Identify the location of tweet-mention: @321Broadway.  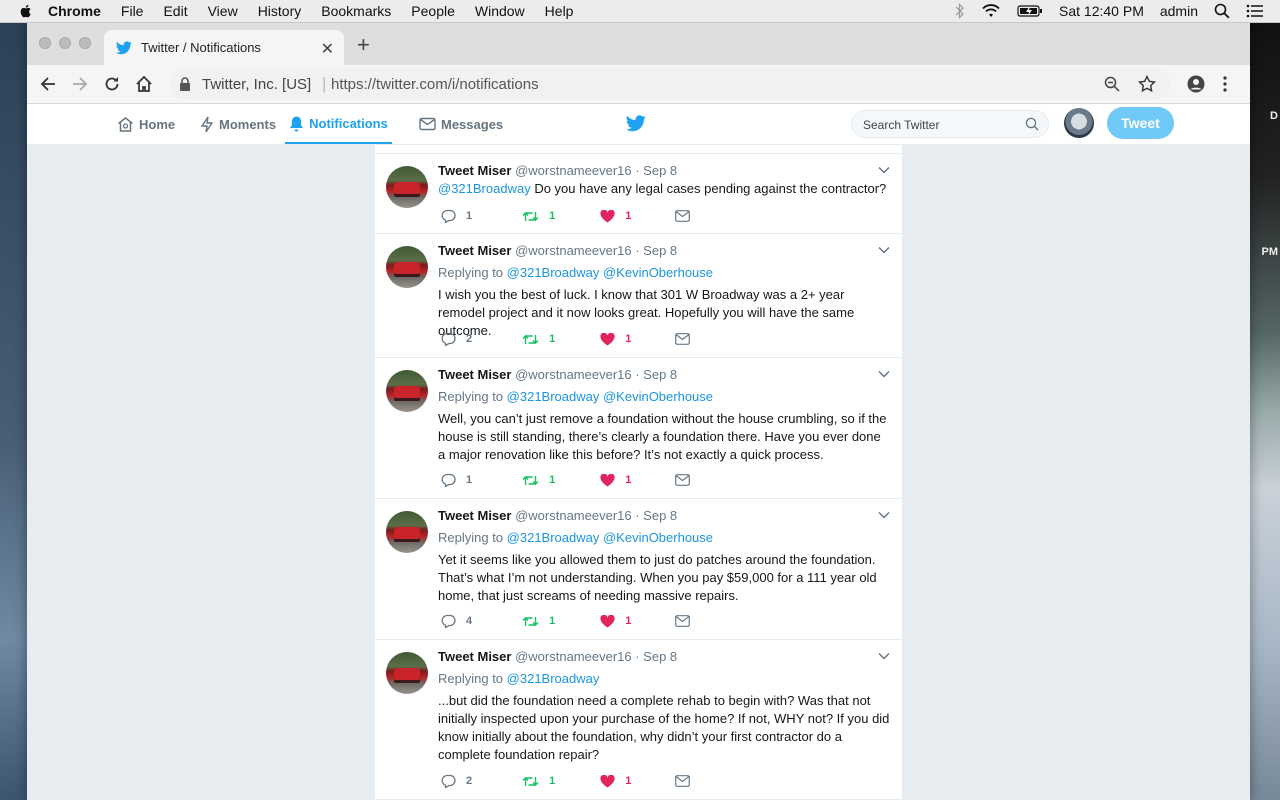
(484, 188).